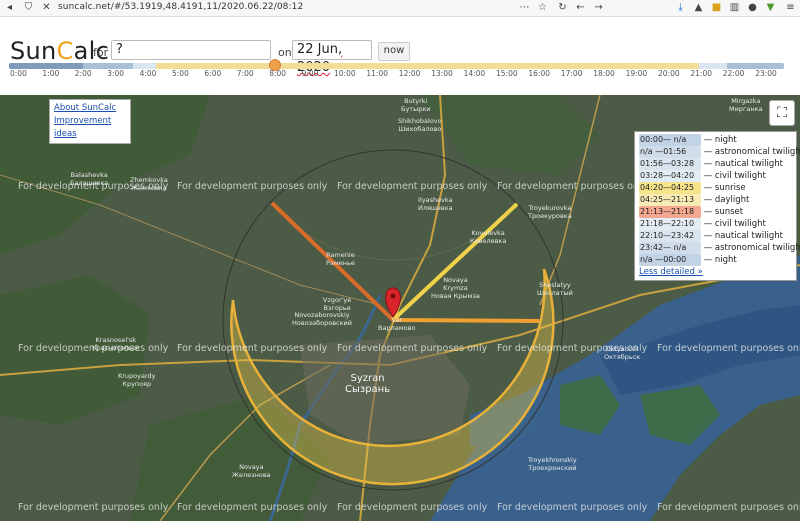 The height and width of the screenshot is (521, 800). What do you see at coordinates (427, 66) in the screenshot?
I see `timeline-day` at bounding box center [427, 66].